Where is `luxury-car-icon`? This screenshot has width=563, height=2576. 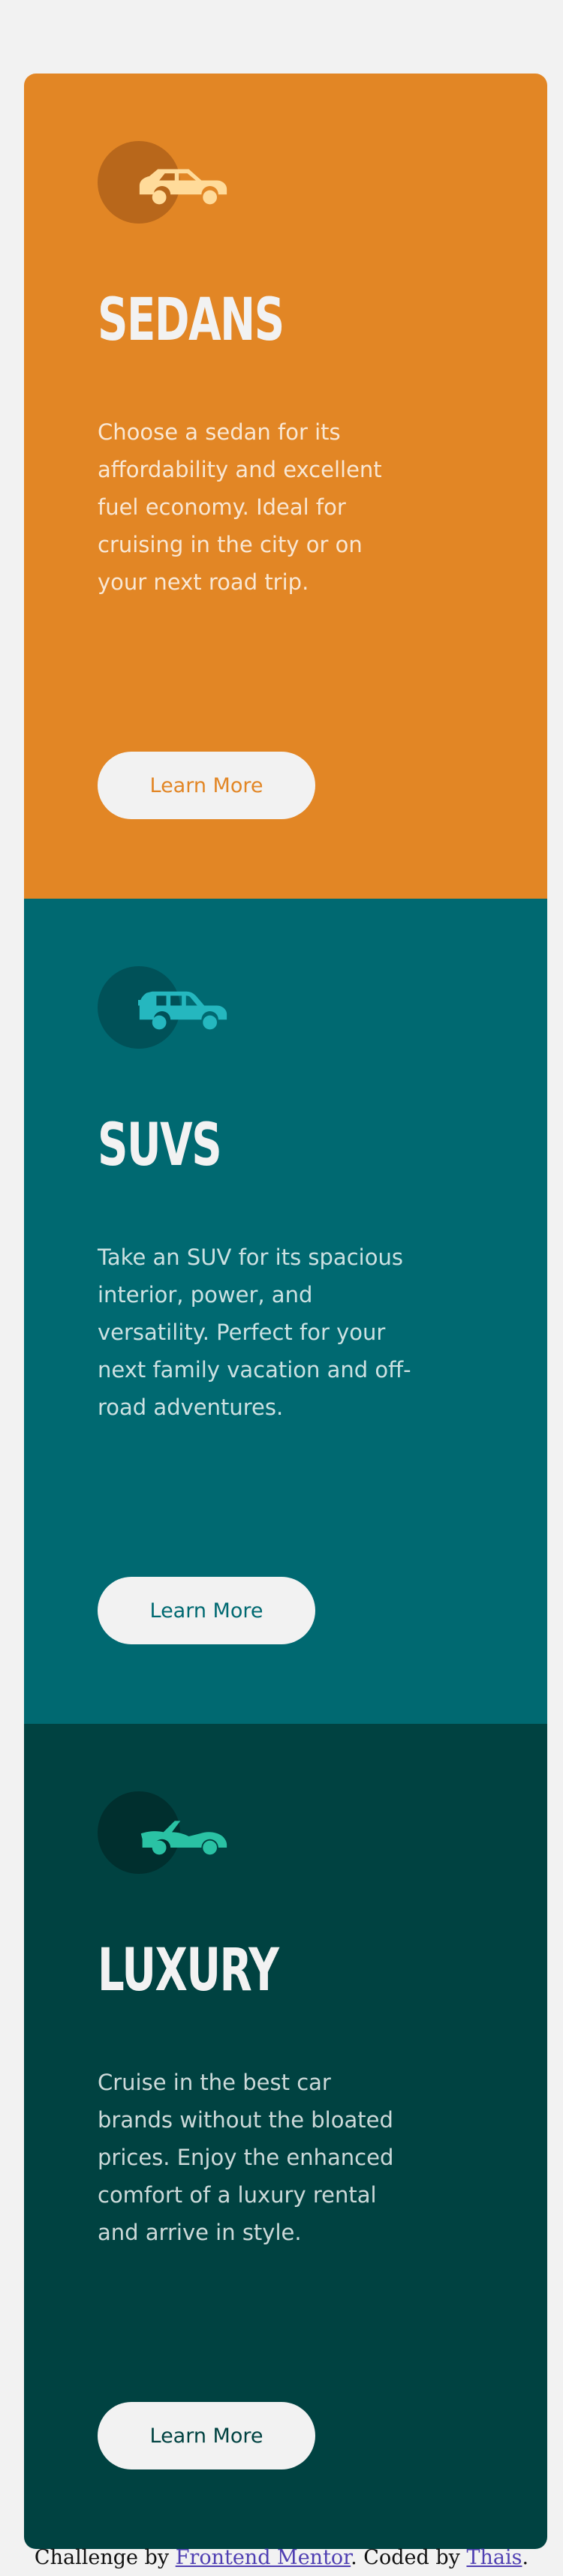 luxury-car-icon is located at coordinates (183, 1838).